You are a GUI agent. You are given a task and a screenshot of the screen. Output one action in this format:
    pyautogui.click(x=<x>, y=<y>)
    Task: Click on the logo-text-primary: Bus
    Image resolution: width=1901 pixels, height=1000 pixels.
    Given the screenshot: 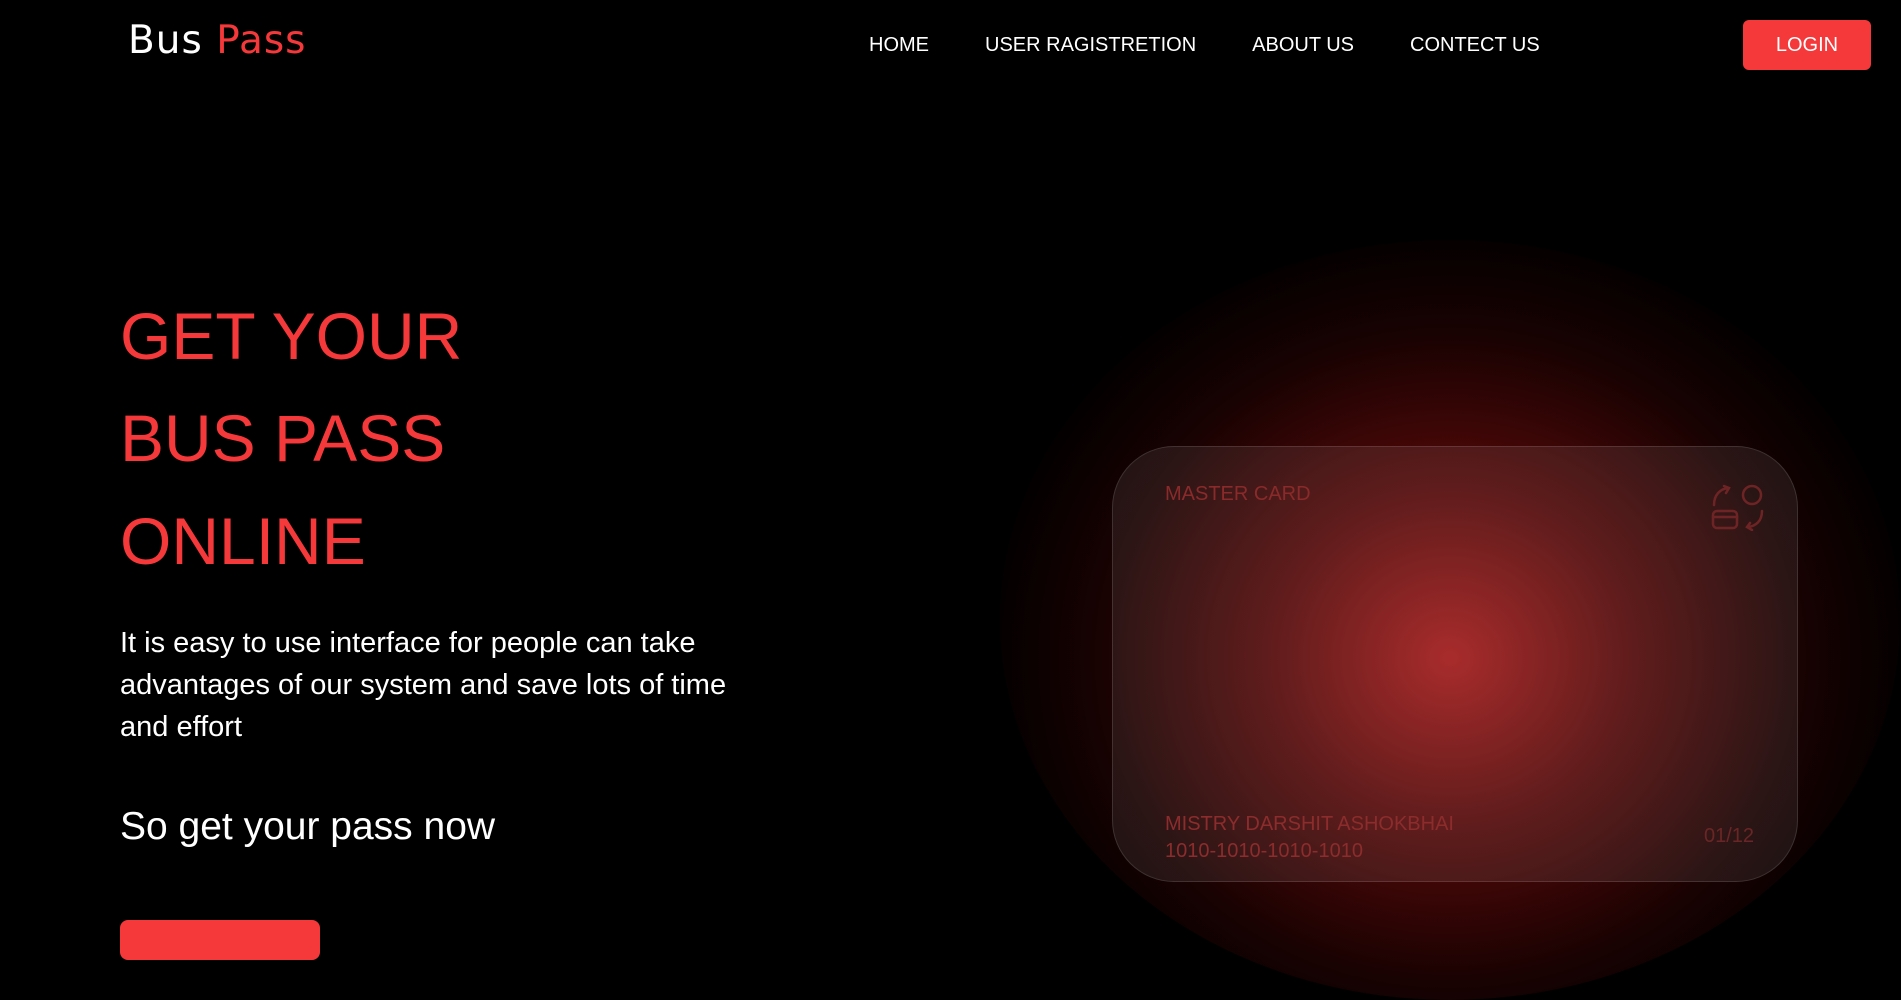 What is the action you would take?
    pyautogui.click(x=165, y=40)
    